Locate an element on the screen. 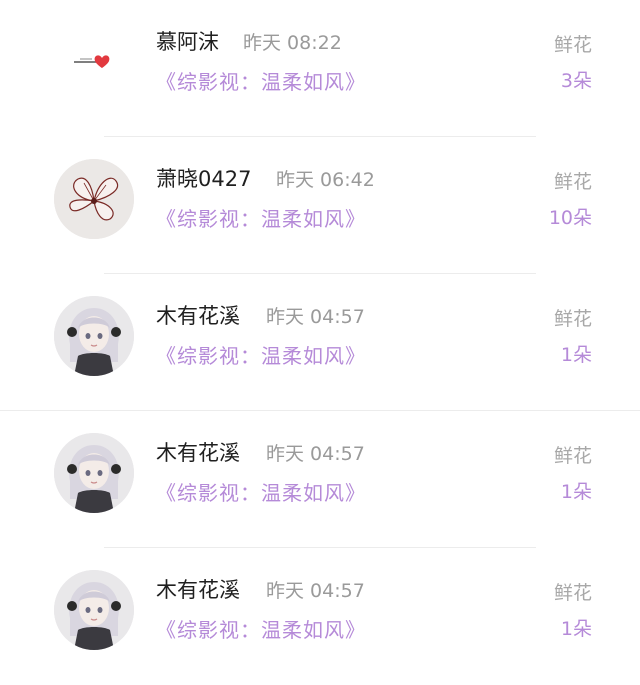 The height and width of the screenshot is (685, 640). user-name: 慕阿沫 is located at coordinates (187, 41).